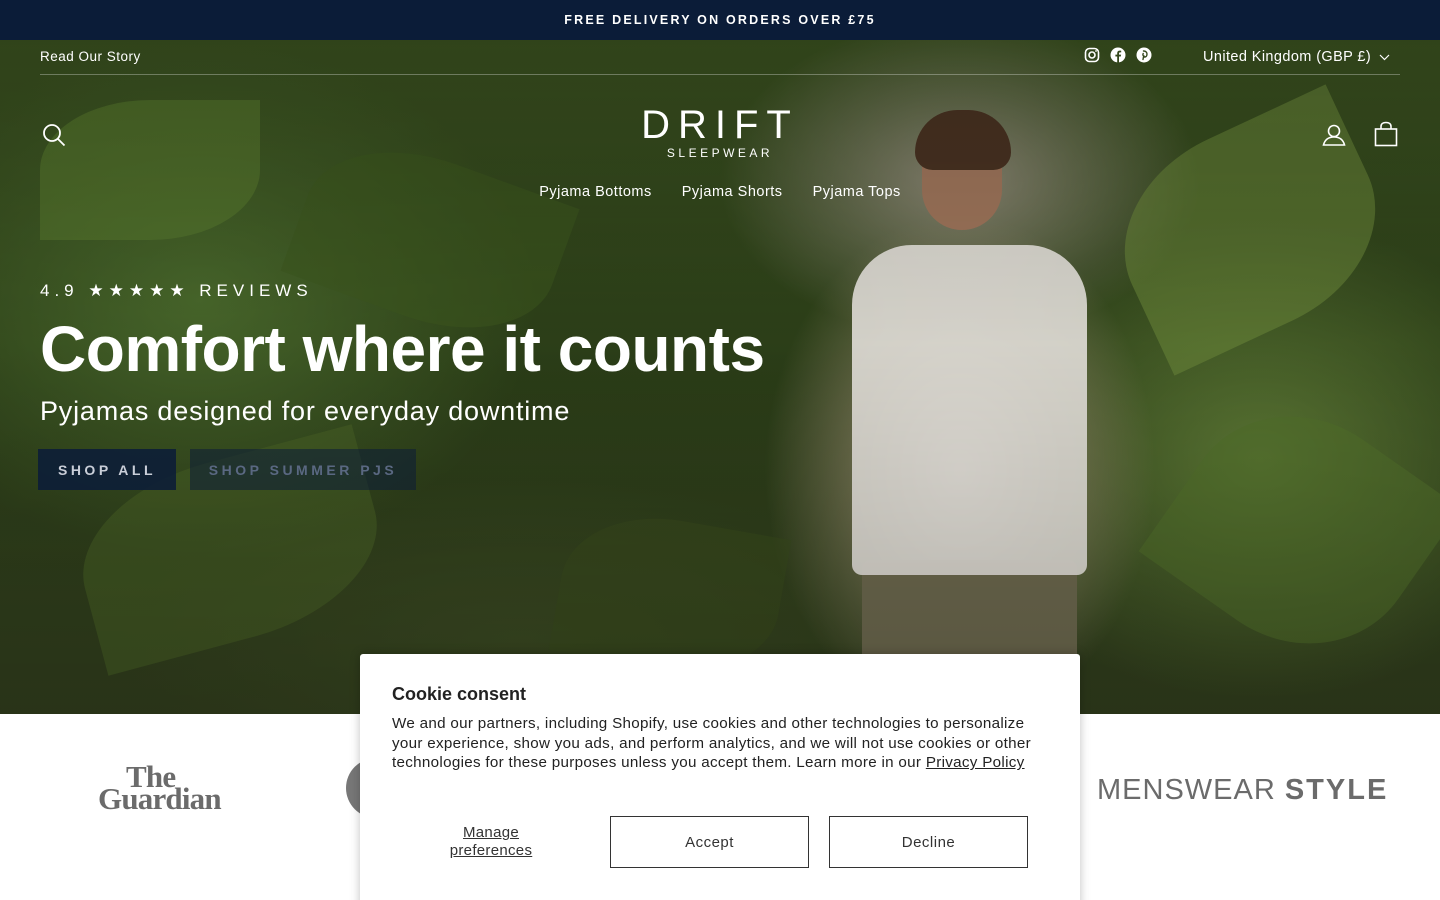 The height and width of the screenshot is (900, 1440). I want to click on chevron-down-icon, so click(1384, 57).